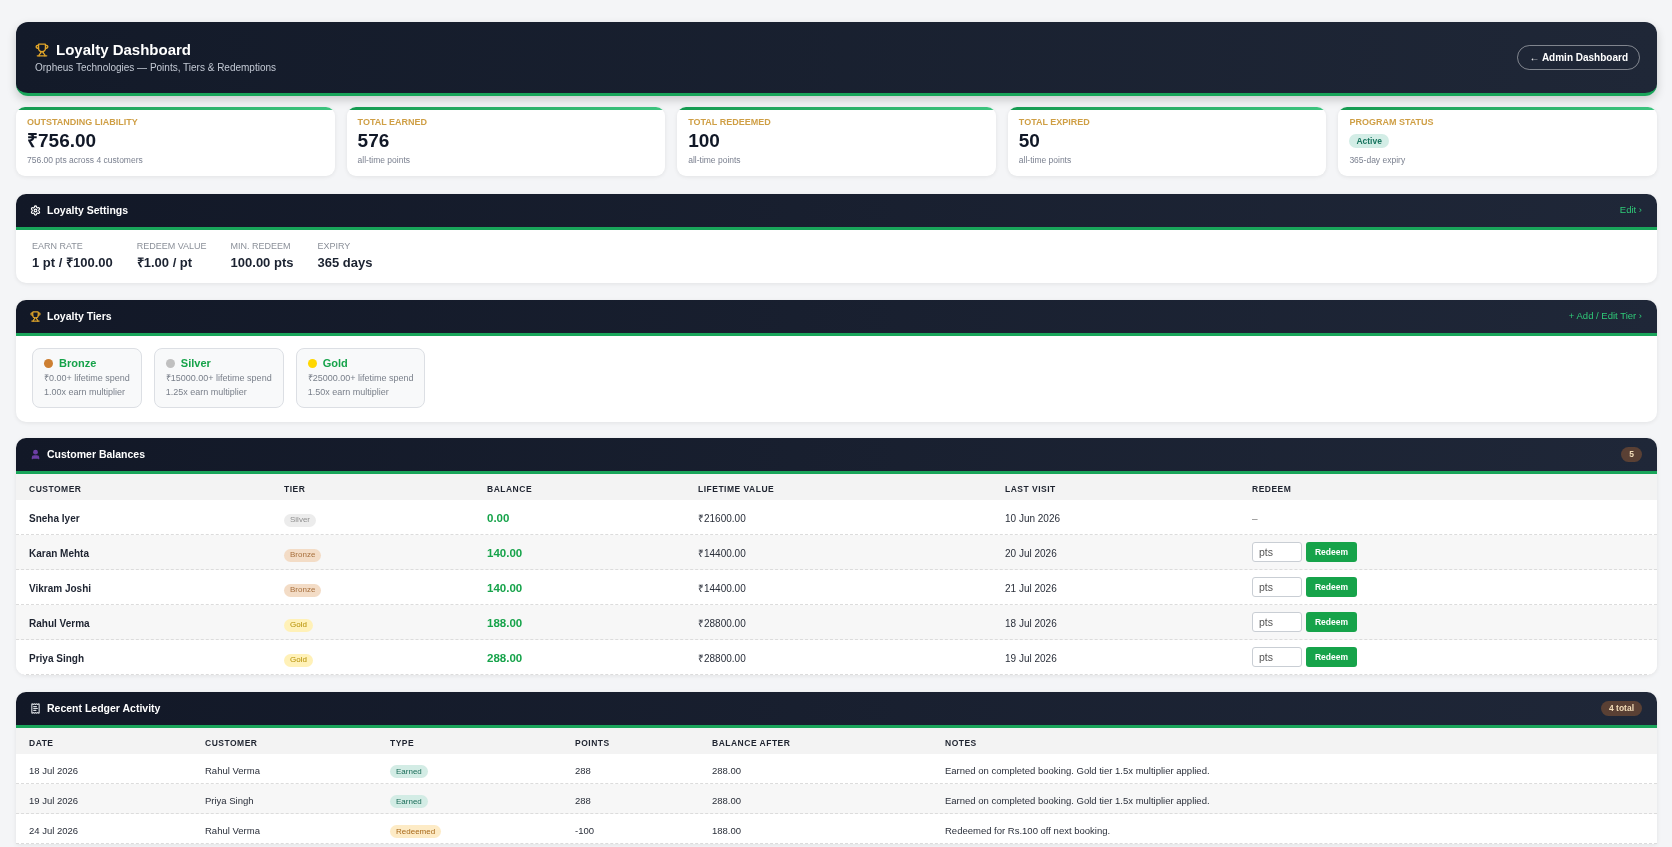 The image size is (1672, 847). Describe the element at coordinates (85, 392) in the screenshot. I see `tier-multiplier: 1.00x earn multiplier` at that location.